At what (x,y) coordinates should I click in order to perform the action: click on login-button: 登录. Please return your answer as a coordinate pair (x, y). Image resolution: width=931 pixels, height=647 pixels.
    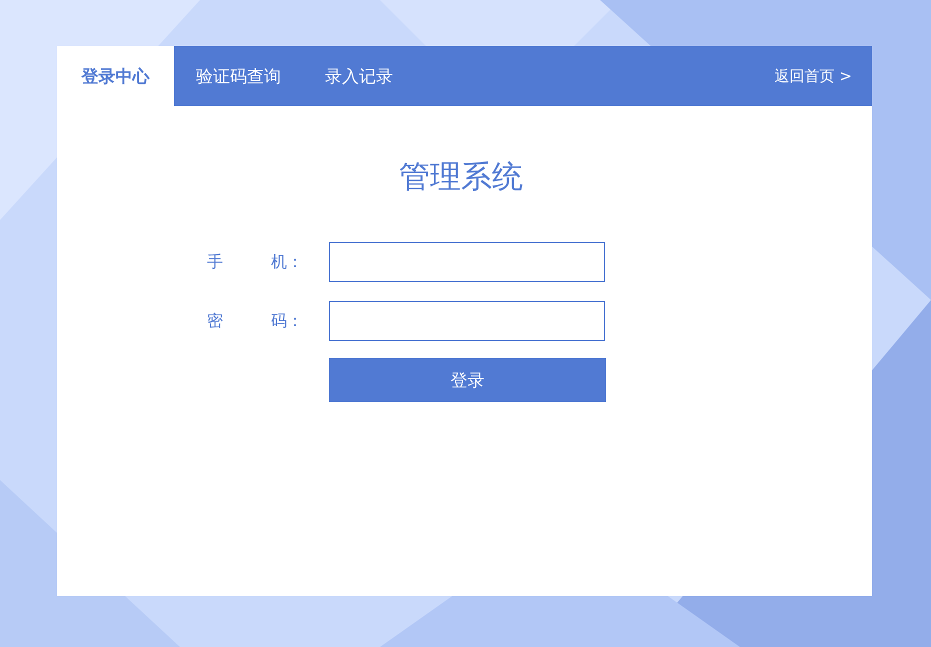
    Looking at the image, I should click on (467, 380).